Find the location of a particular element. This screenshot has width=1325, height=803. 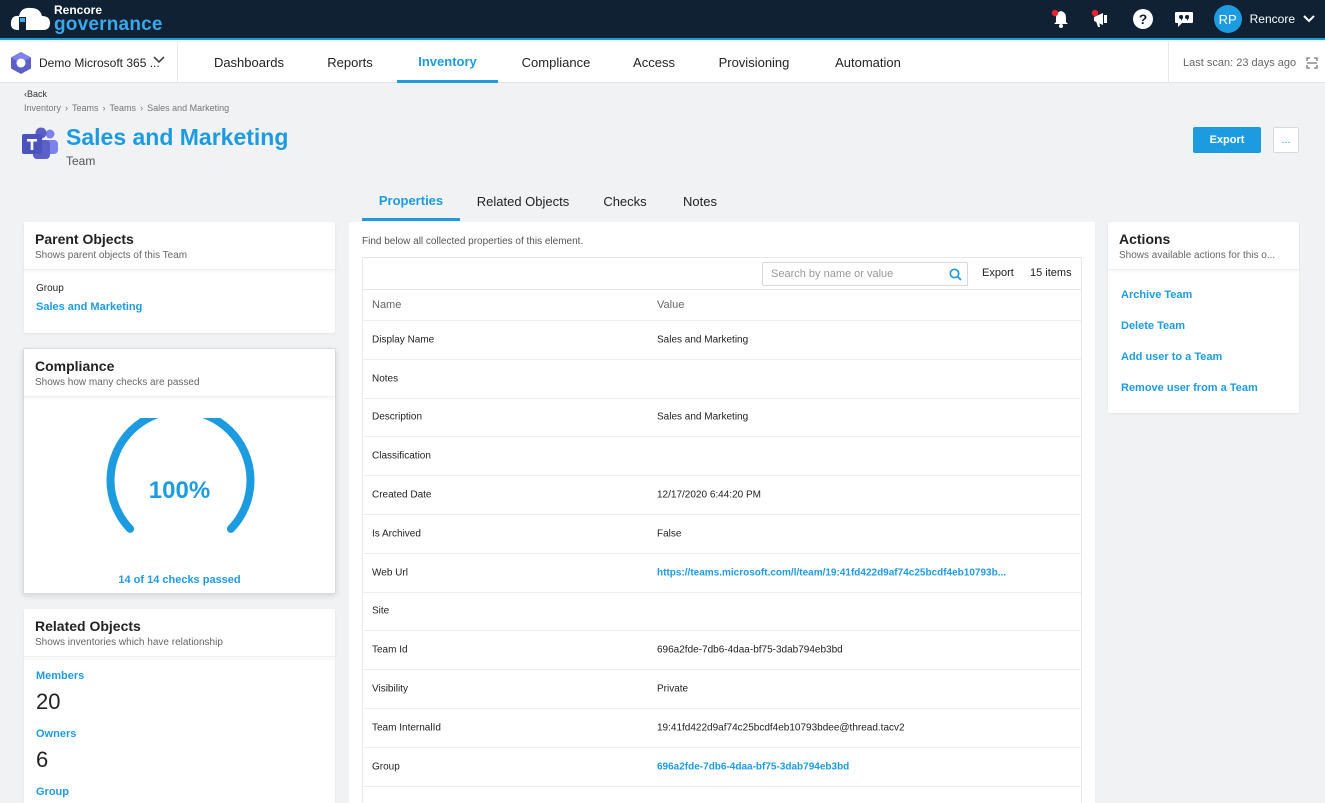

property-name: Display Name is located at coordinates (403, 340).